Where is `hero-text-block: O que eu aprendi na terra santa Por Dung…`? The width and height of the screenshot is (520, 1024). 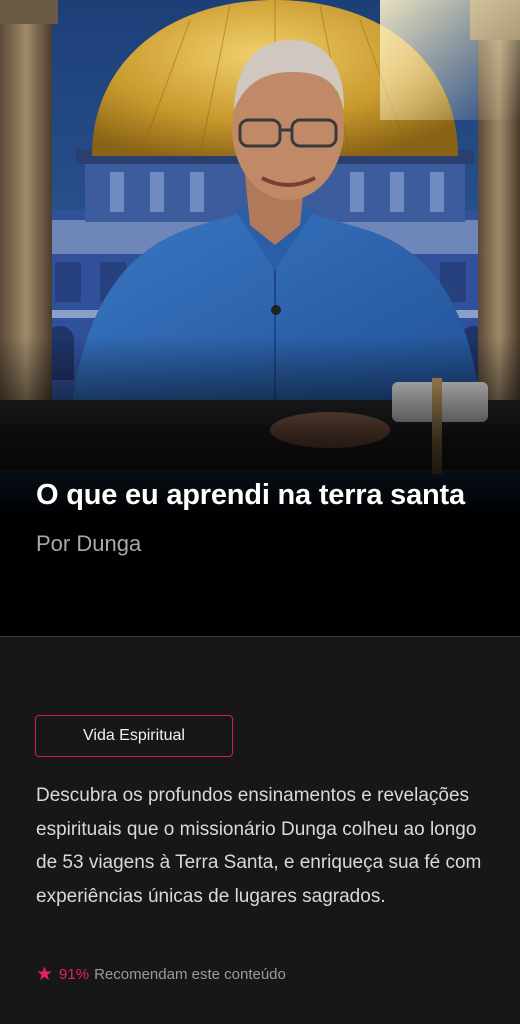
hero-text-block: O que eu aprendi na terra santa Por Dung… is located at coordinates (260, 516).